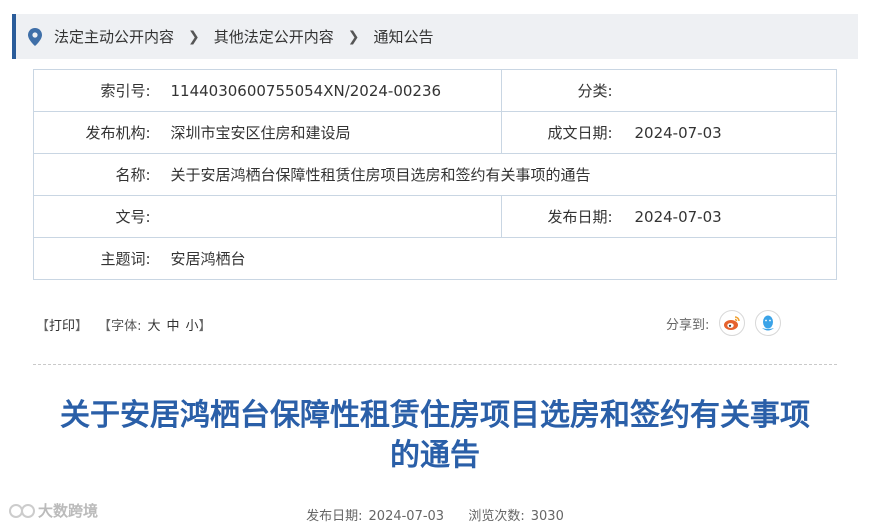 This screenshot has height=528, width=870. I want to click on table-row: 索引号: 1144030600755054XN/2024-00236 分类:, so click(435, 90).